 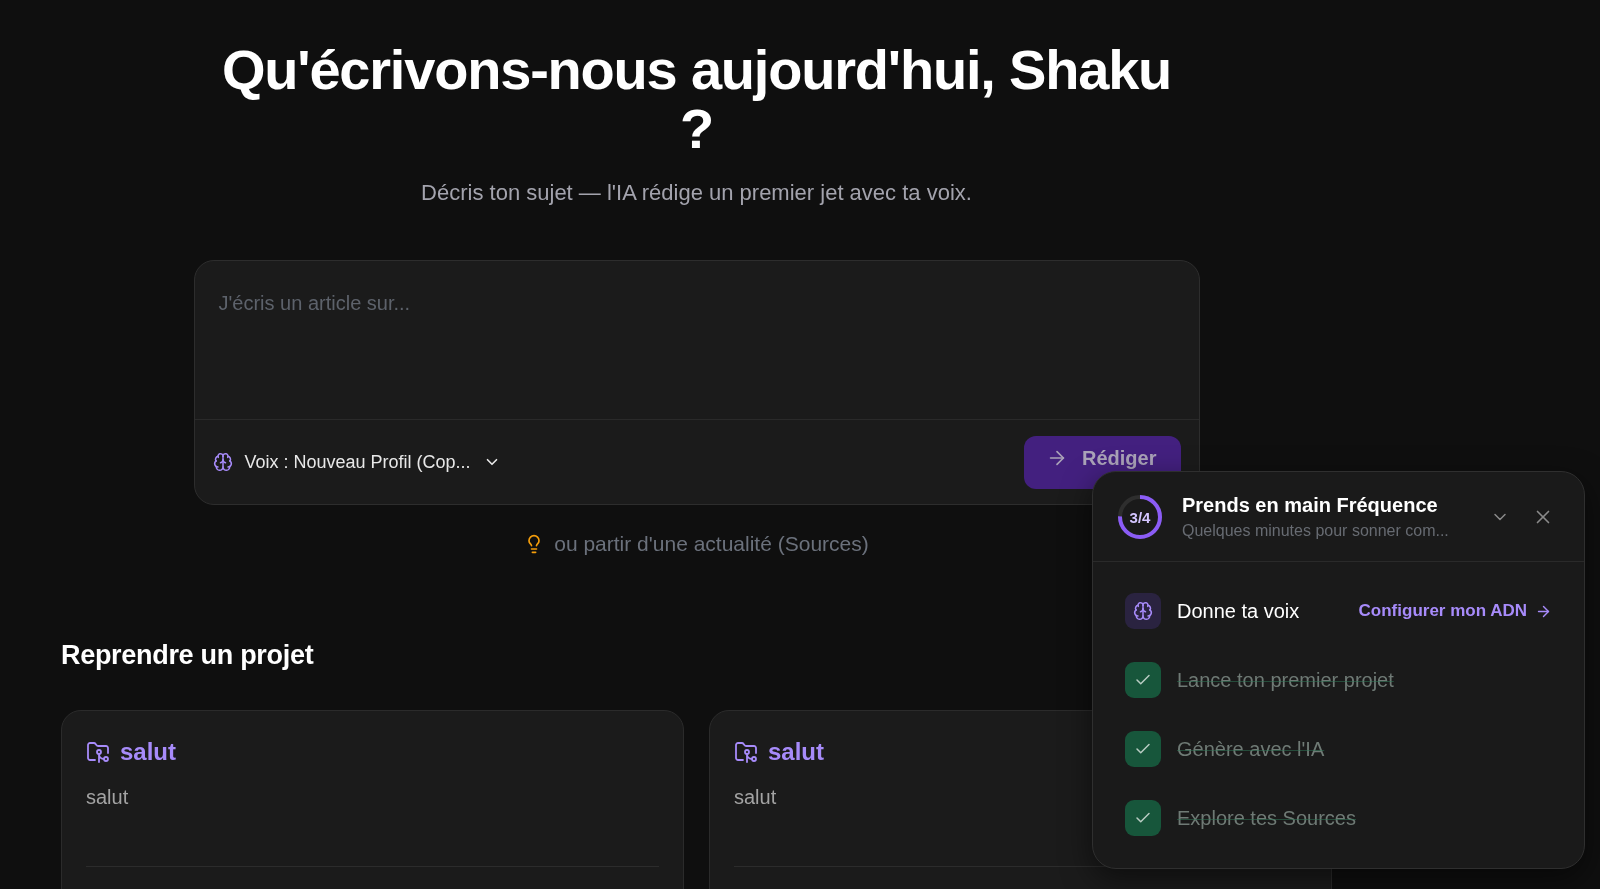 I want to click on progress-ring, so click(x=1140, y=516).